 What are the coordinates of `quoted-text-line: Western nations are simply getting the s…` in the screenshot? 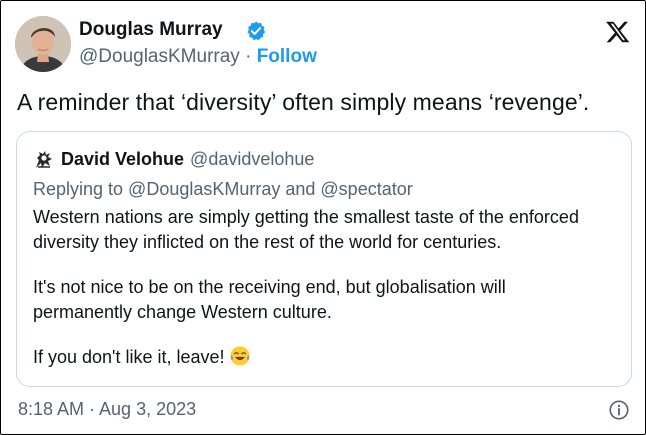 It's located at (306, 217).